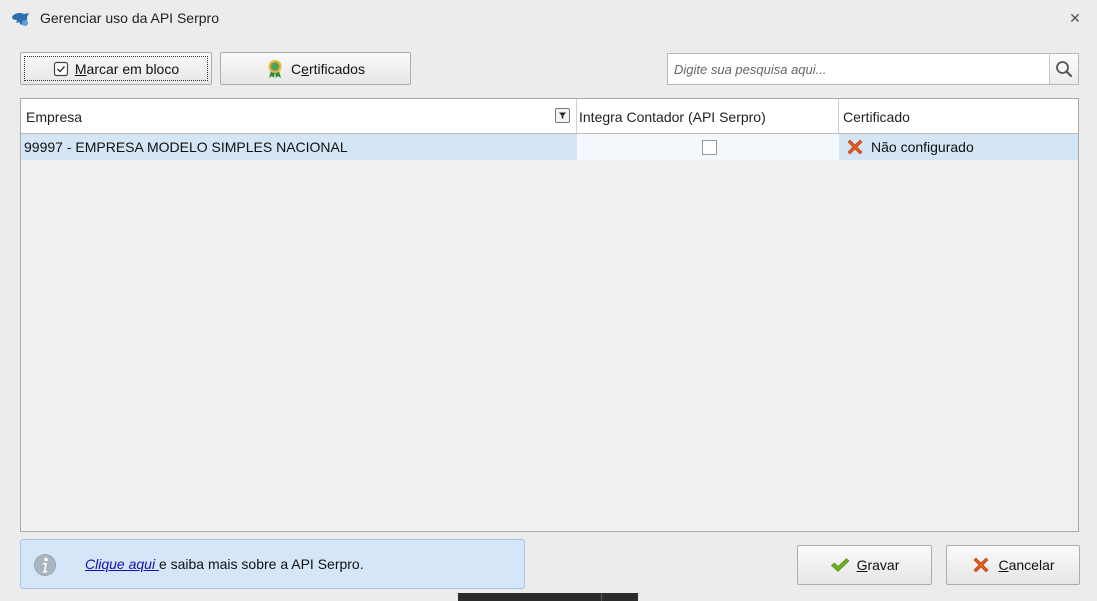 This screenshot has height=601, width=1097. Describe the element at coordinates (981, 565) in the screenshot. I see `cancel-x-icon` at that location.